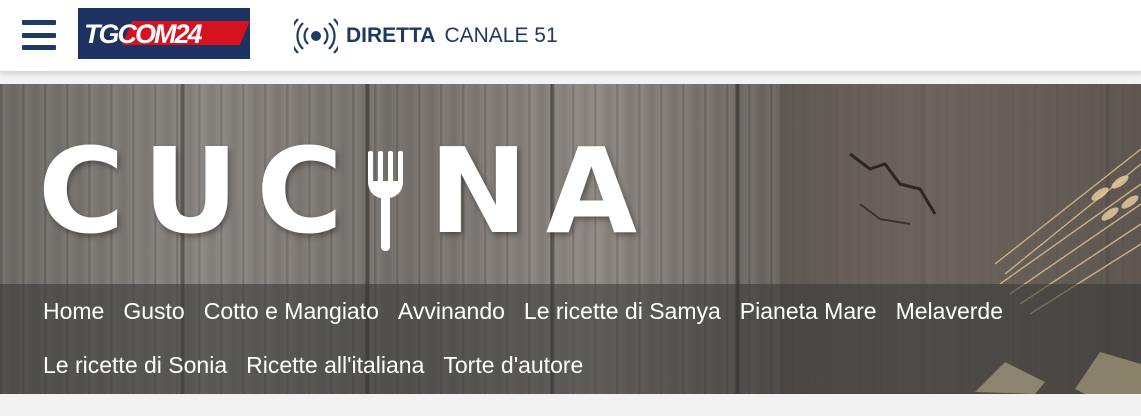 The height and width of the screenshot is (416, 1141). What do you see at coordinates (135, 365) in the screenshot?
I see `nav-item-le-ricette-di-sonia: Le ricette di Sonia` at bounding box center [135, 365].